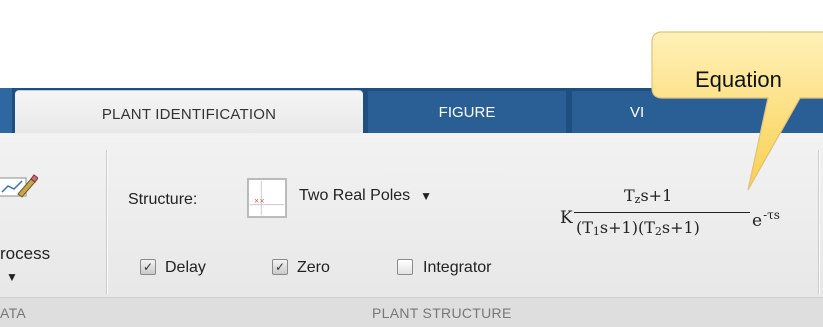 This screenshot has width=823, height=327. I want to click on chevron-down-icon: ▼, so click(426, 196).